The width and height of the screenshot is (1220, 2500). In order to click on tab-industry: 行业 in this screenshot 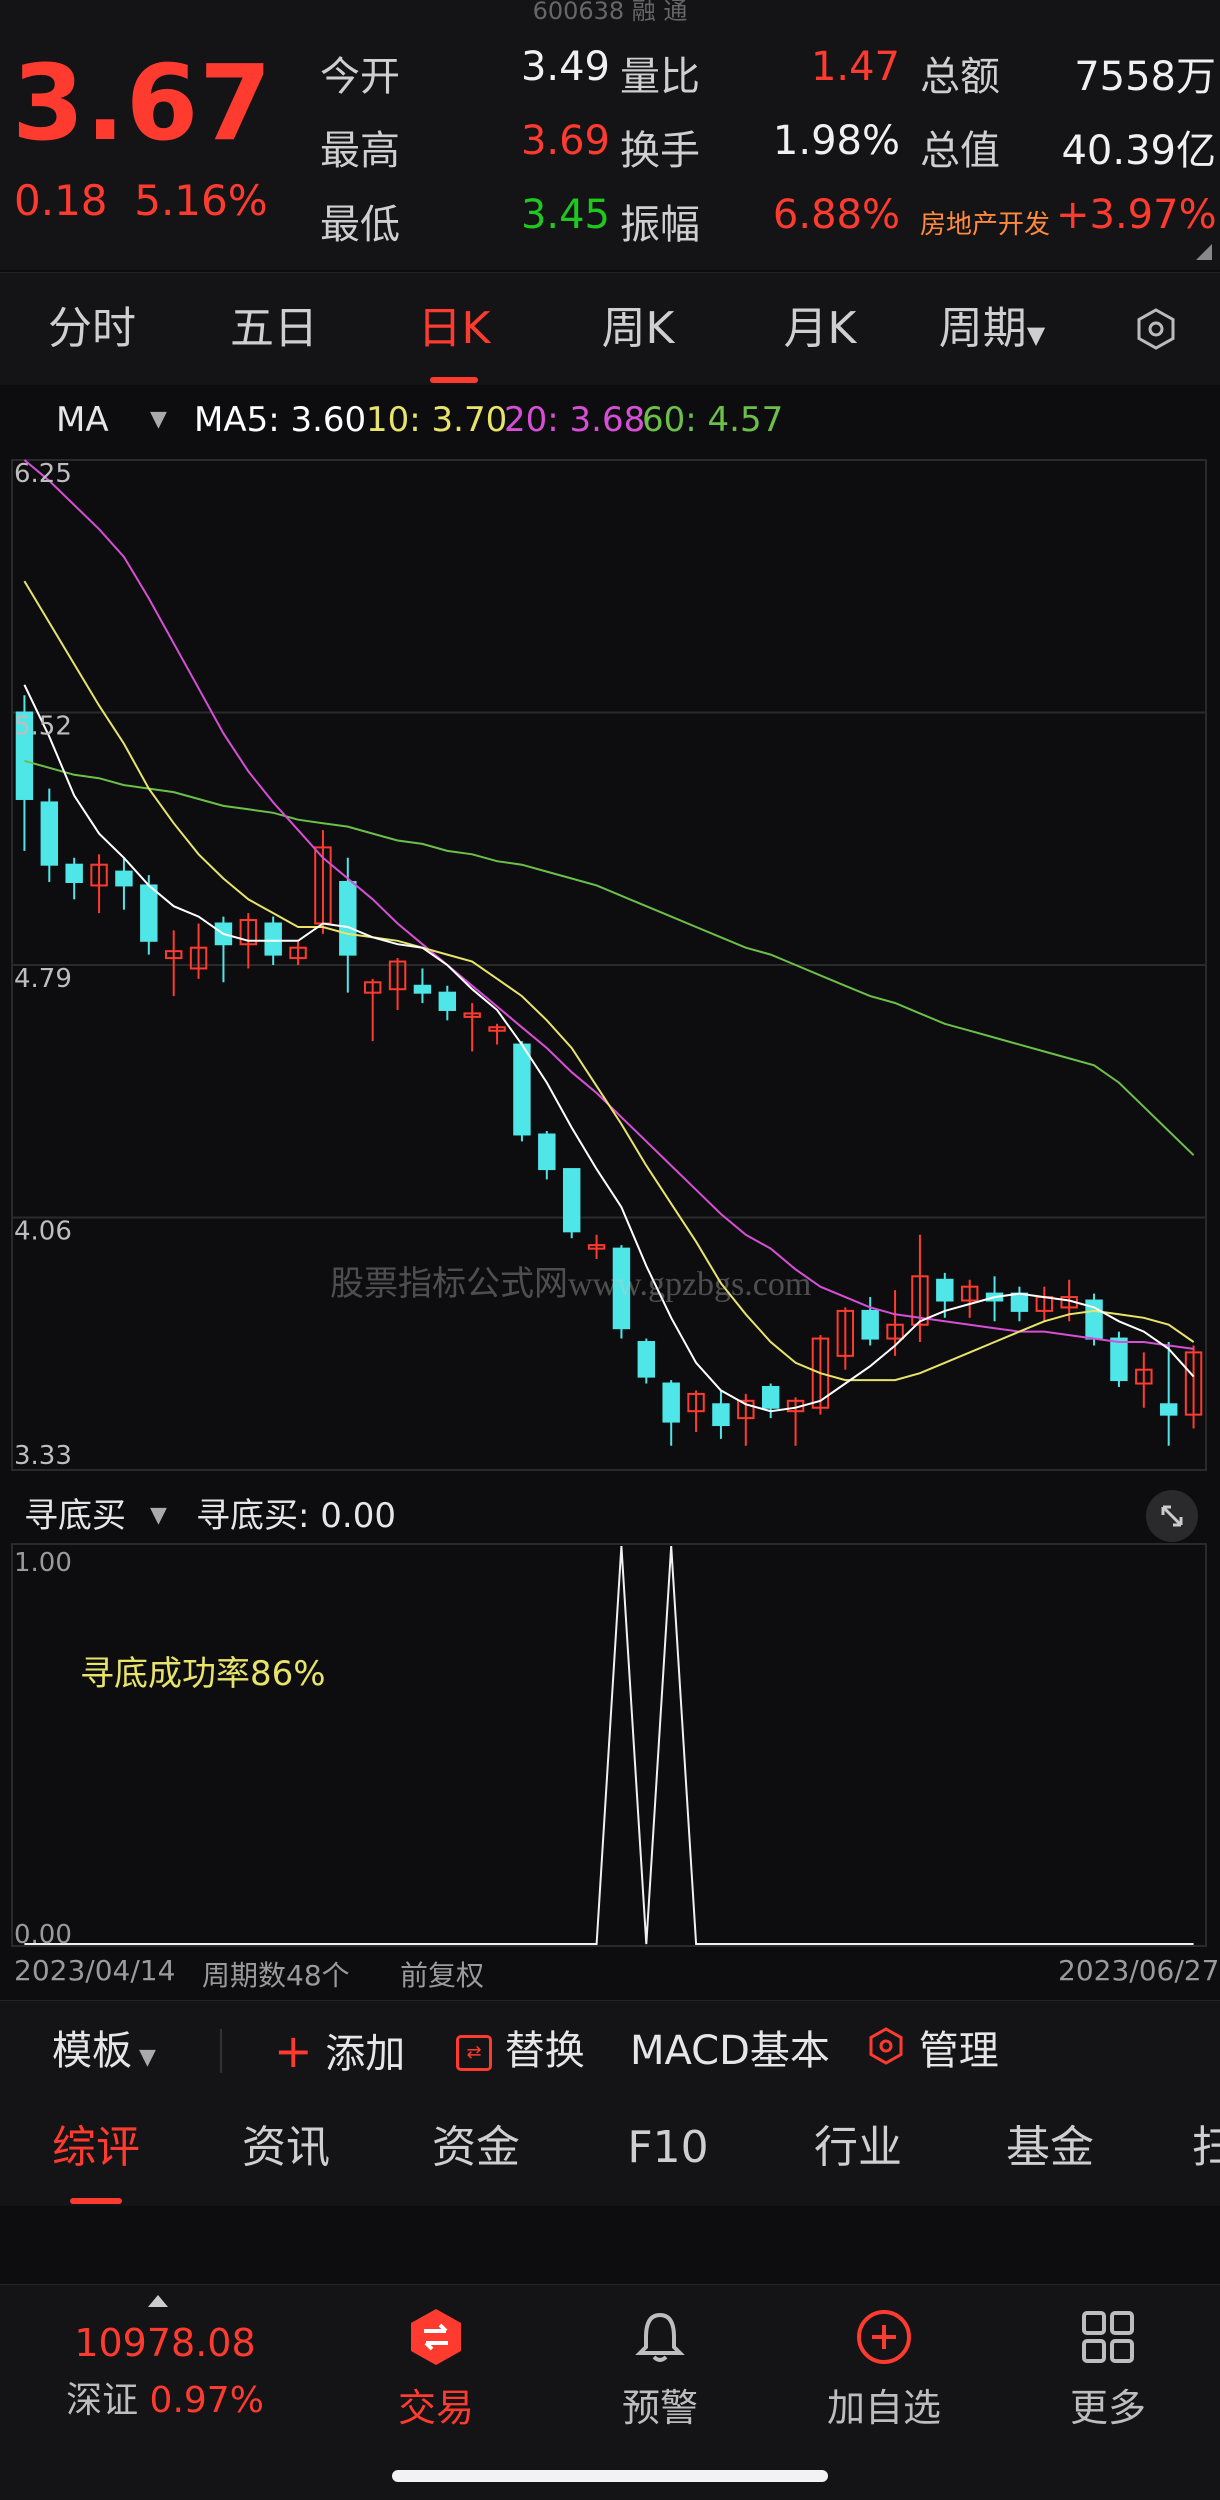, I will do `click(858, 2148)`.